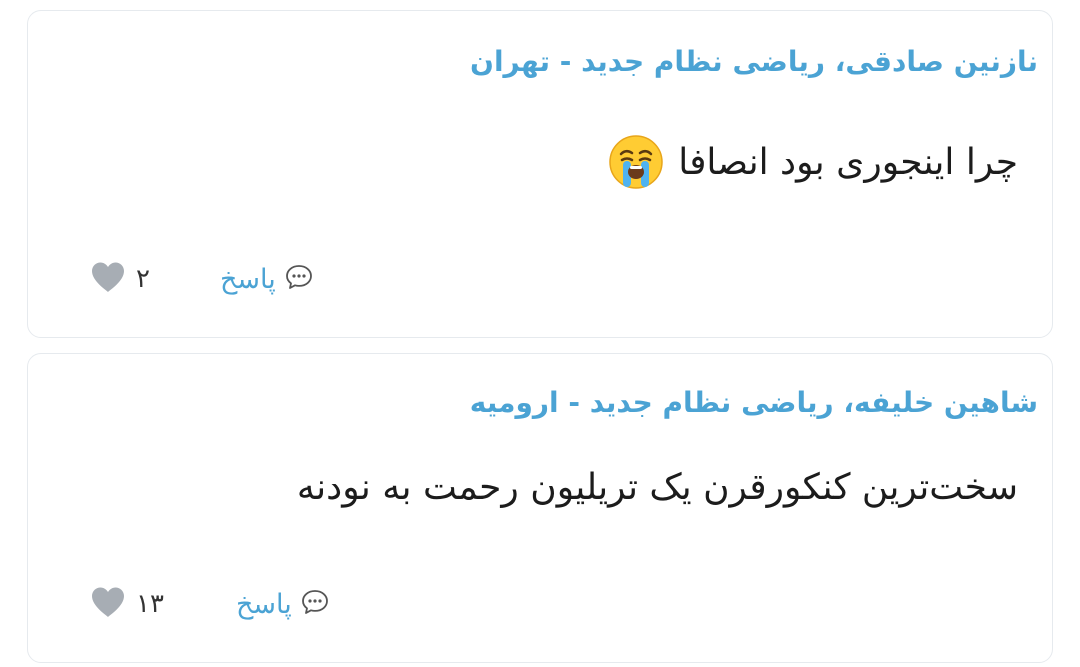 The width and height of the screenshot is (1080, 667). What do you see at coordinates (127, 604) in the screenshot?
I see `like-control: ۱۳` at bounding box center [127, 604].